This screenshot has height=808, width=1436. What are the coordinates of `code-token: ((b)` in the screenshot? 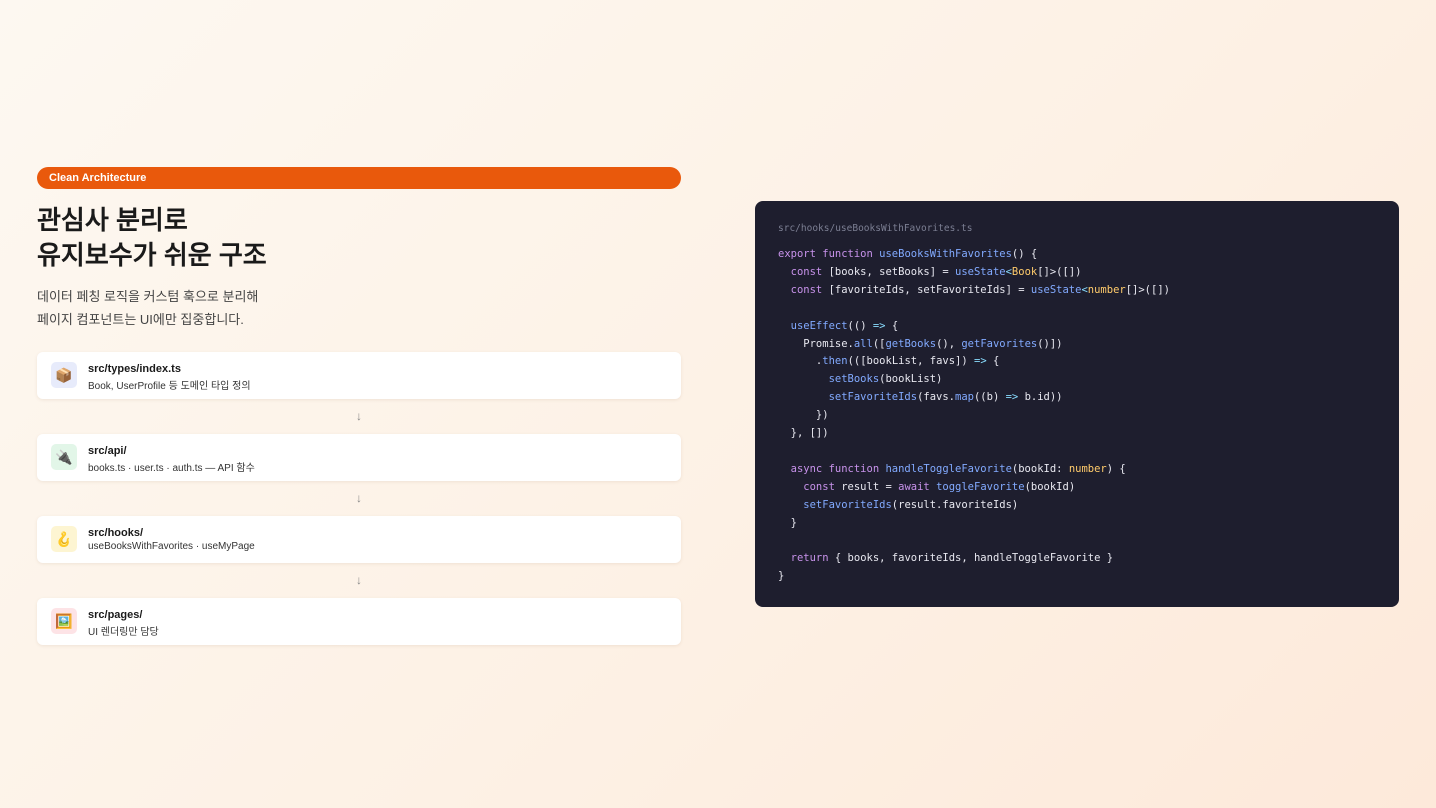 It's located at (989, 397).